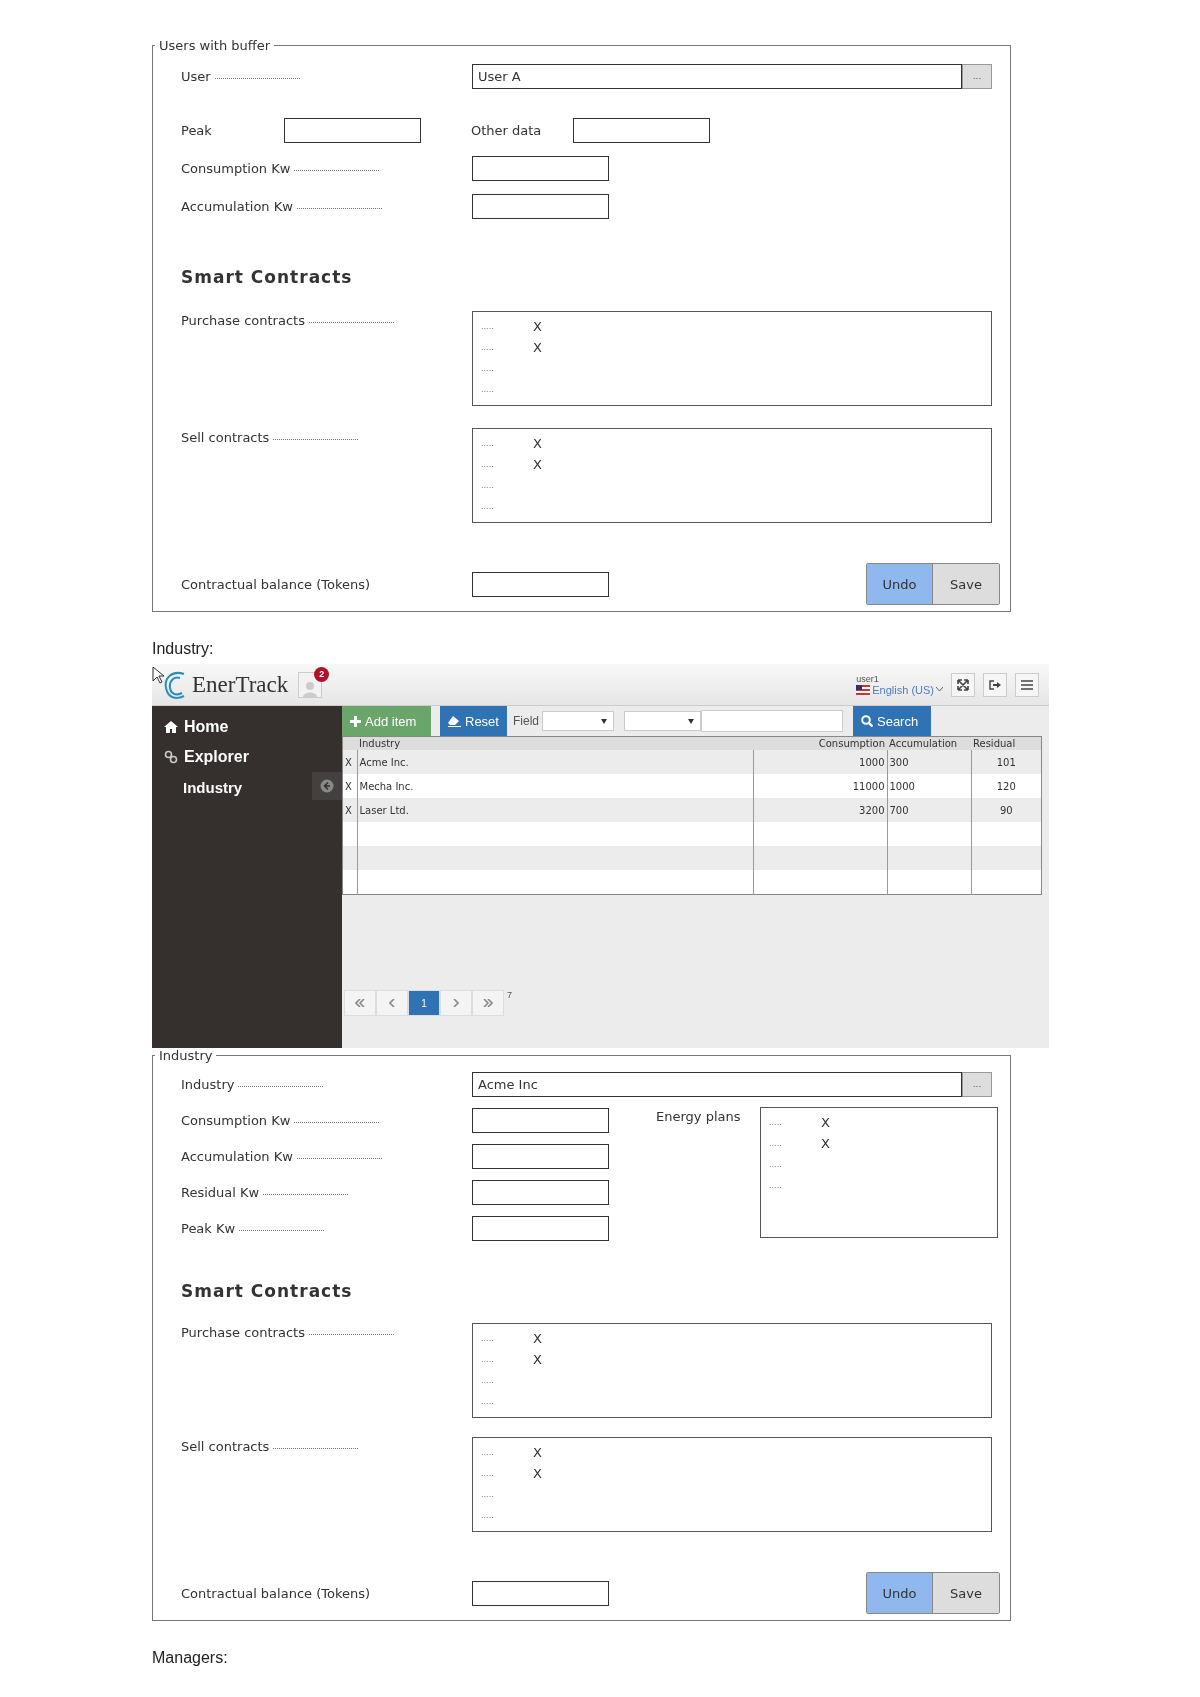 The height and width of the screenshot is (1697, 1200). What do you see at coordinates (923, 743) in the screenshot?
I see `column-header: Accumulation` at bounding box center [923, 743].